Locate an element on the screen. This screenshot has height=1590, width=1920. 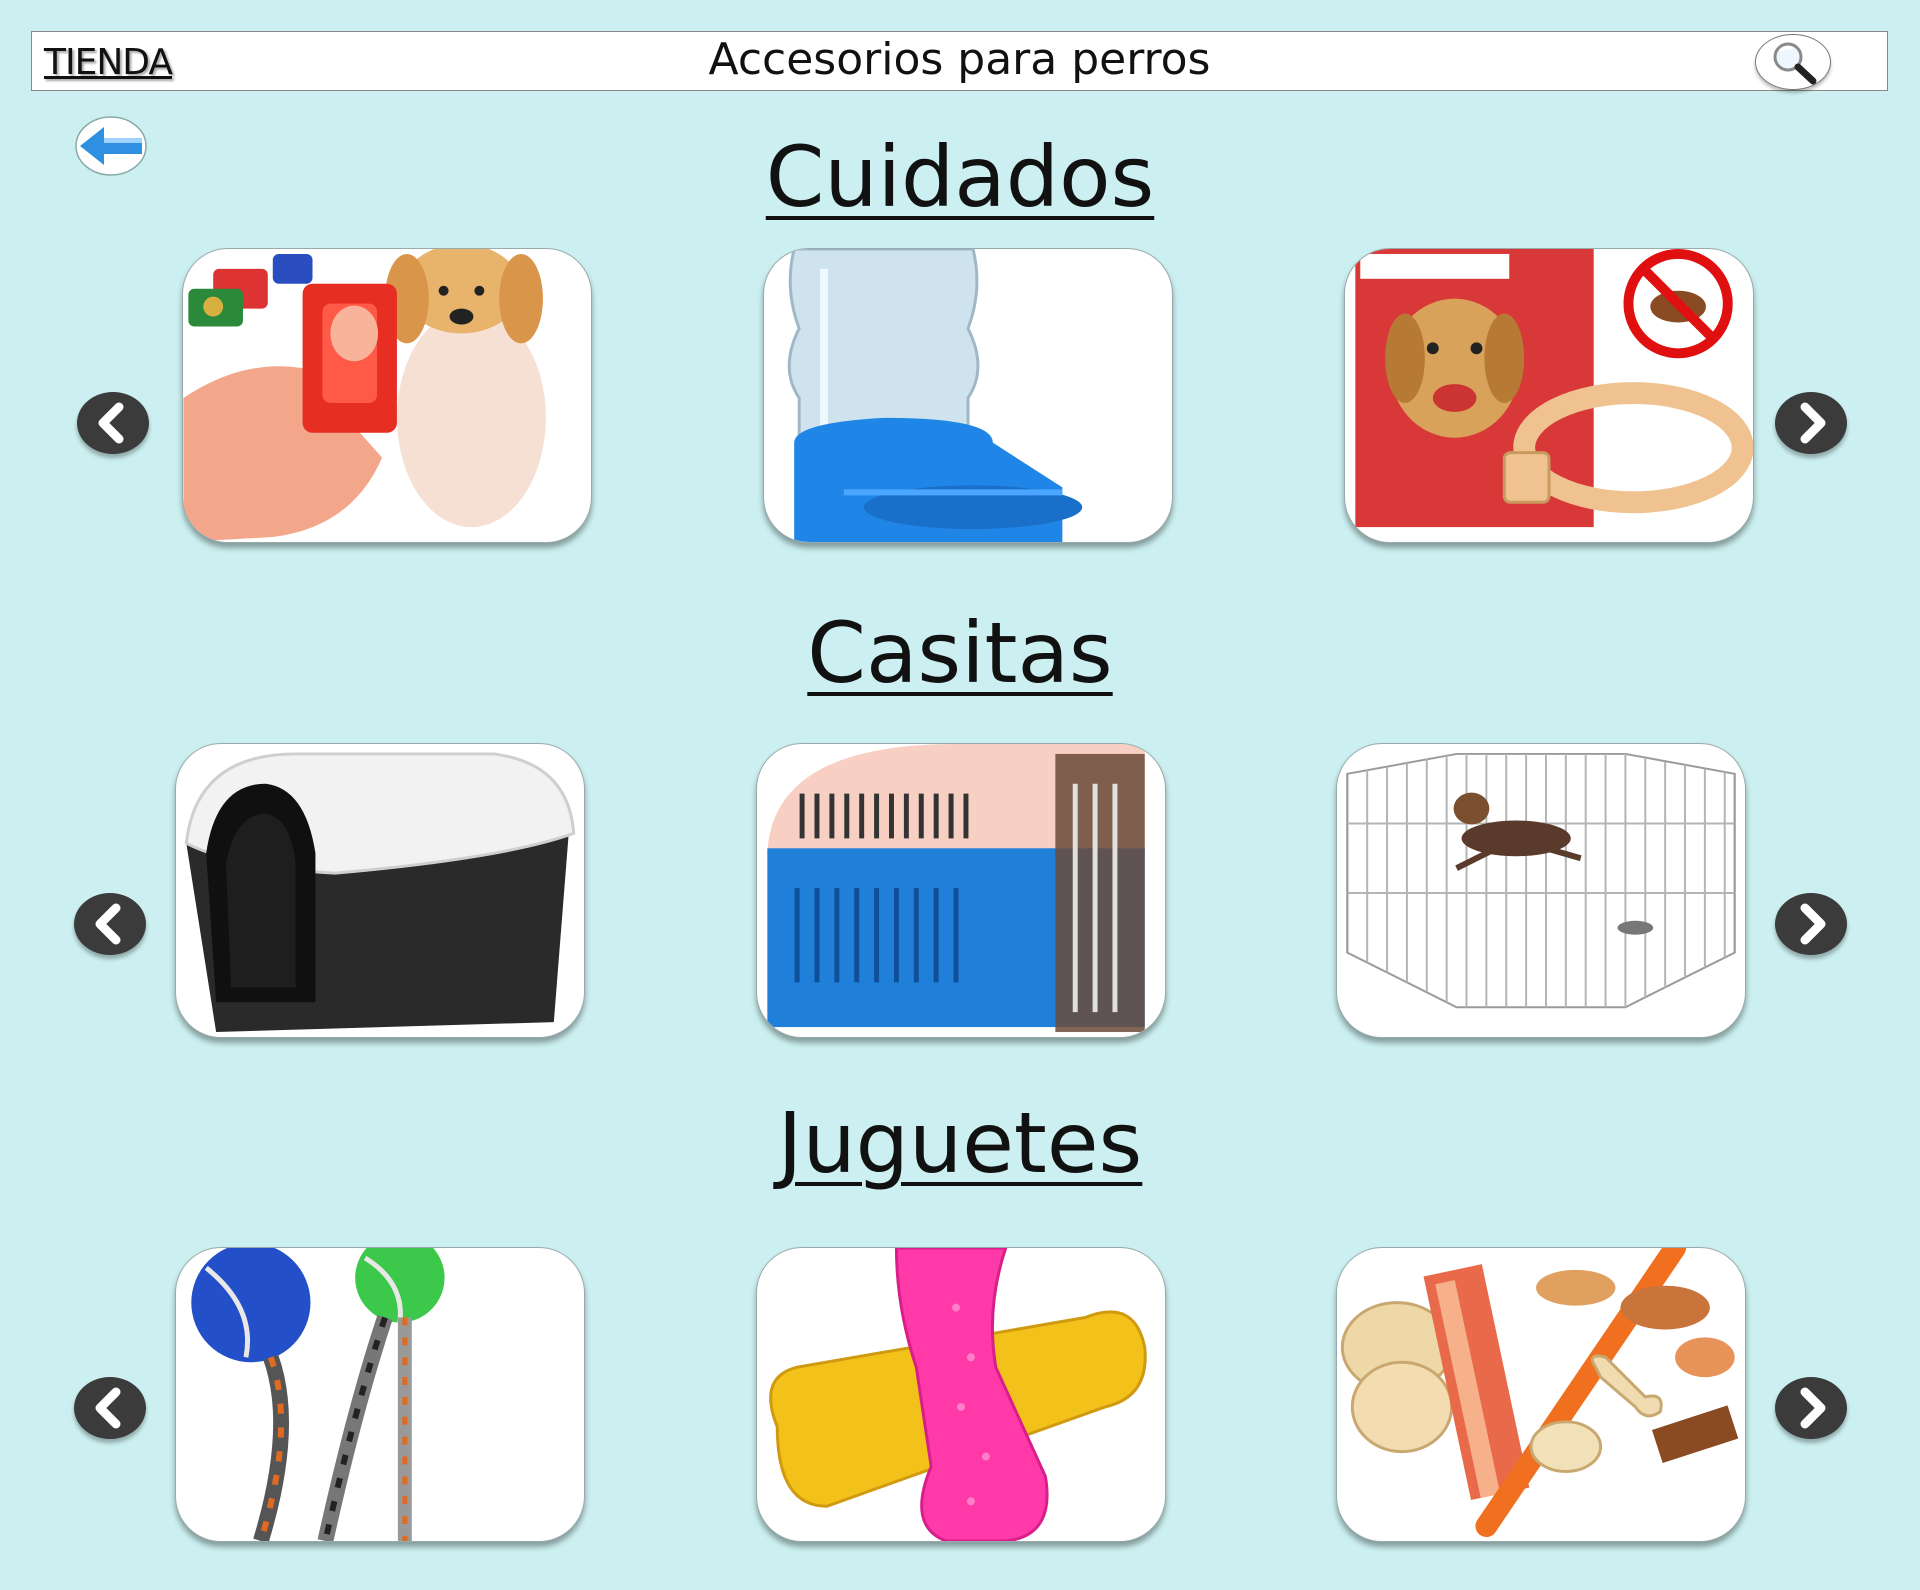
product-card-flea-collar is located at coordinates (1549, 395).